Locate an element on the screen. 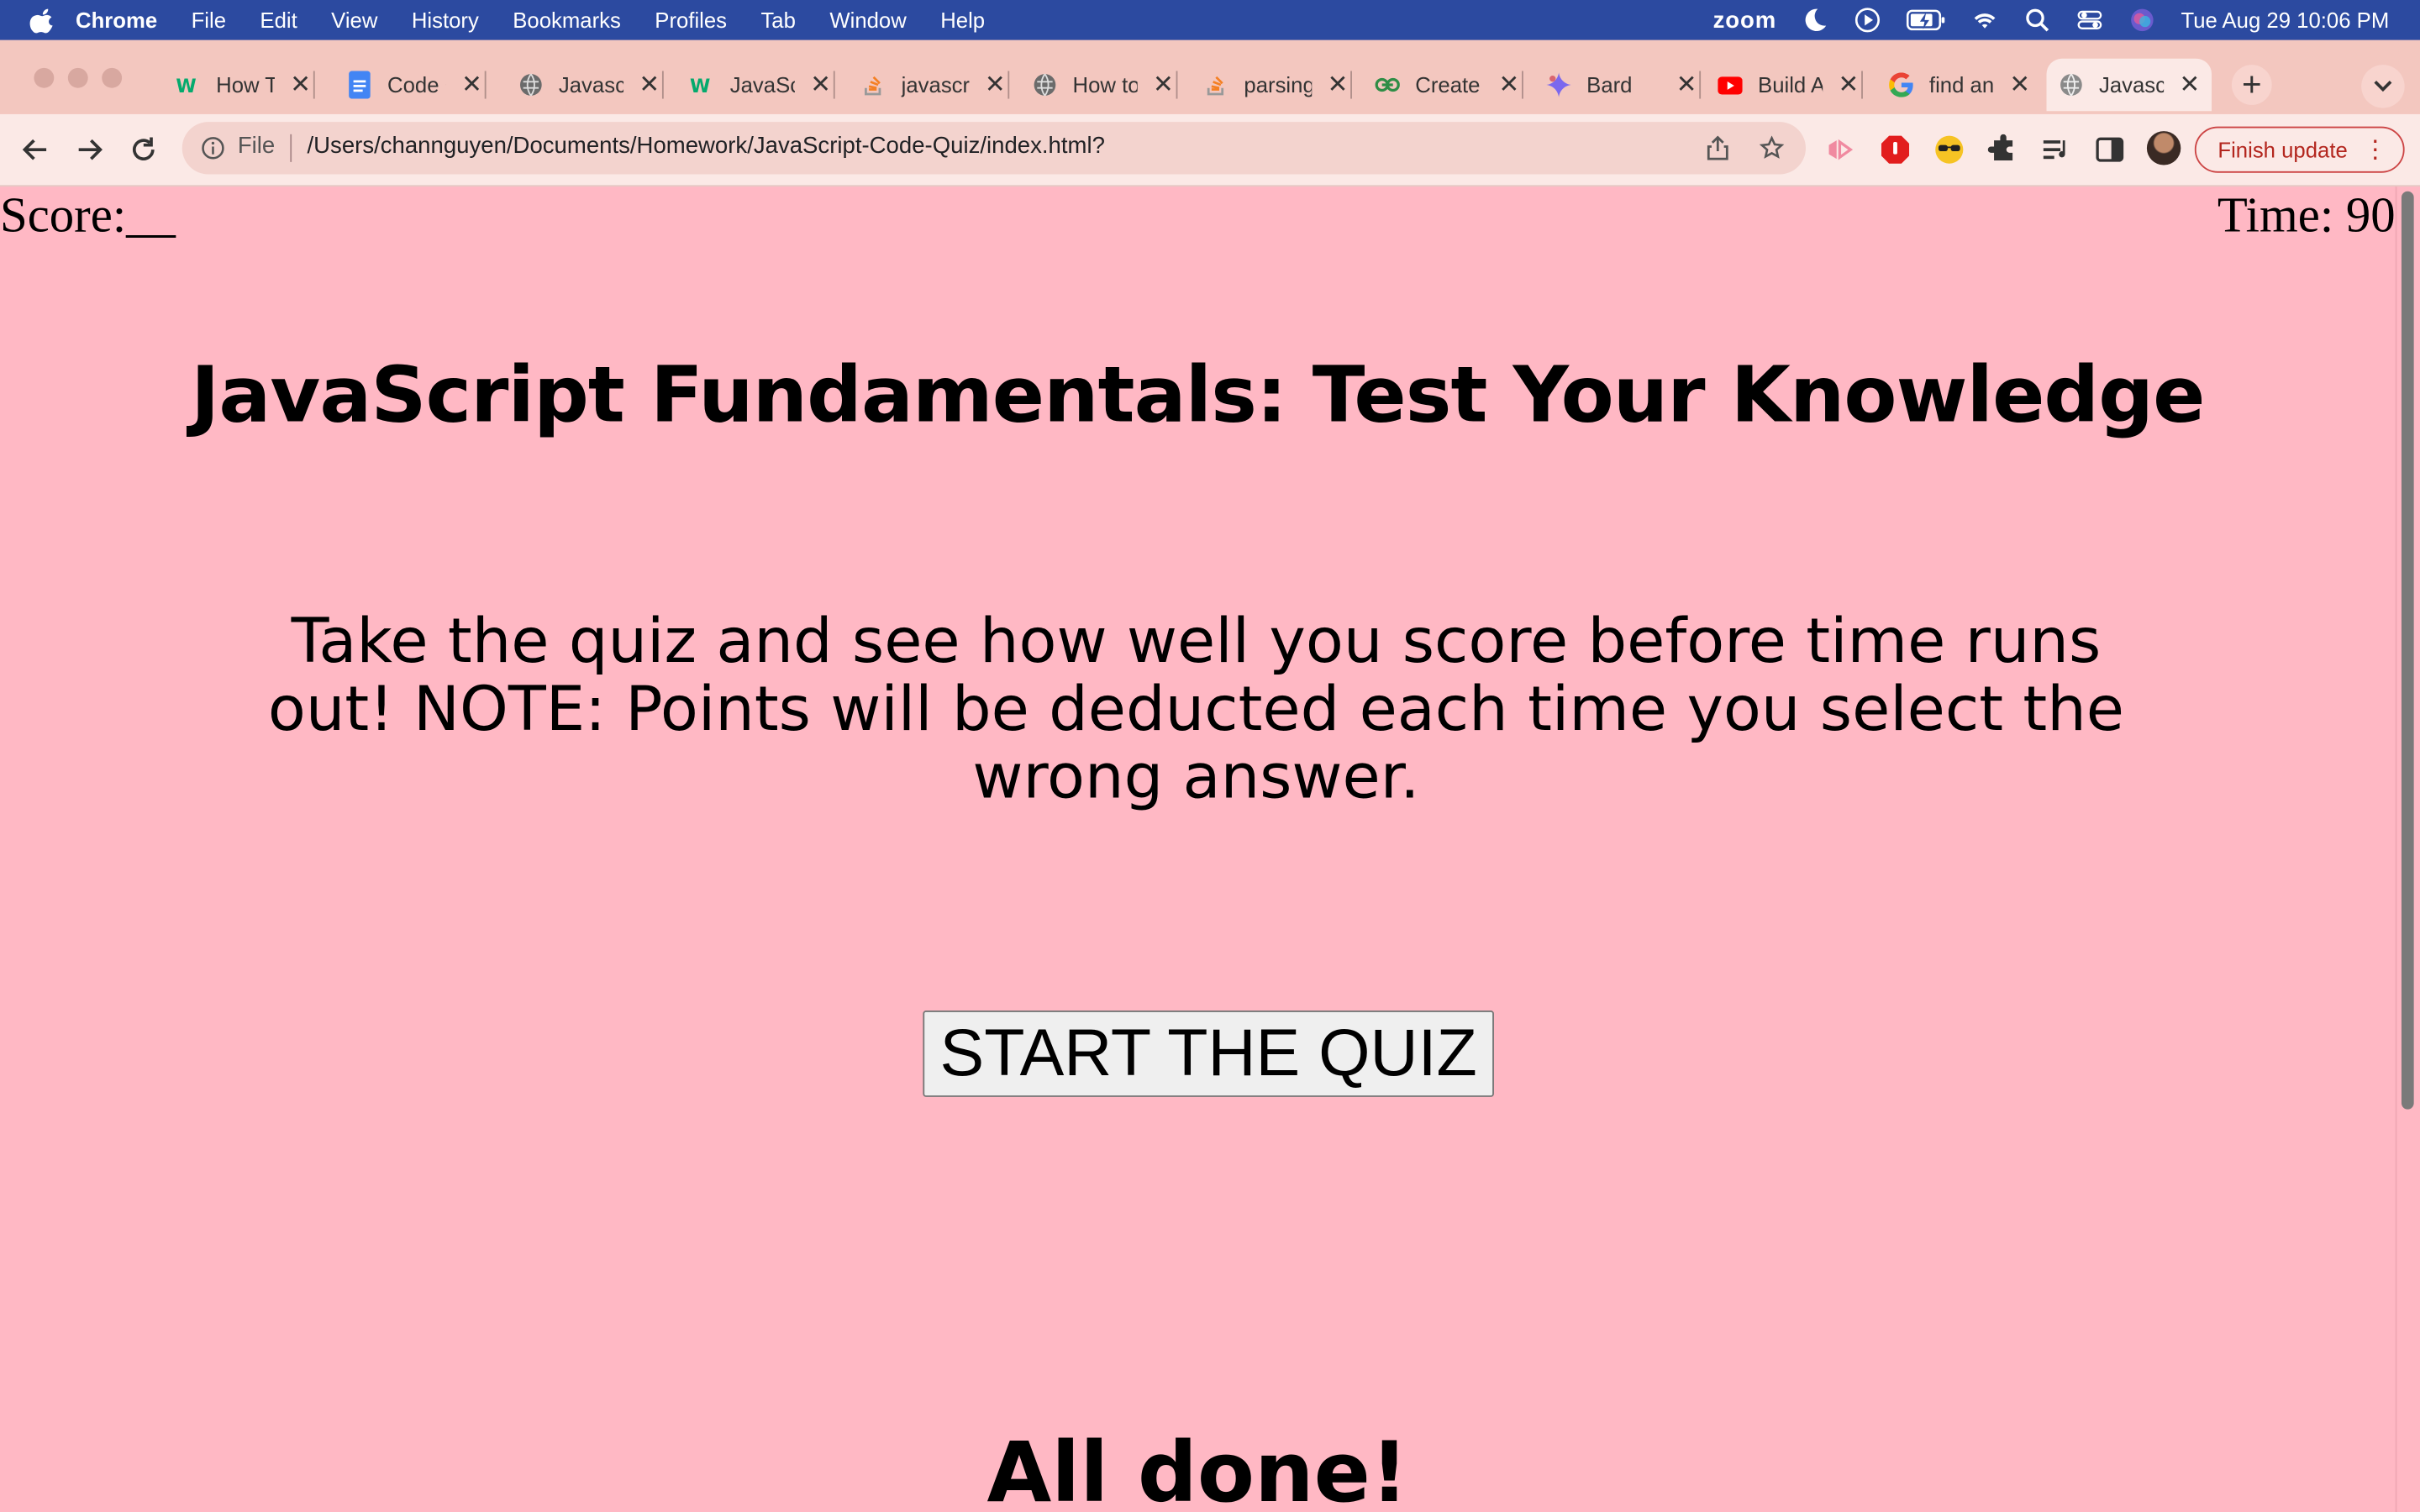 Image resolution: width=2420 pixels, height=1512 pixels. tab-label: Javasc is located at coordinates (591, 84).